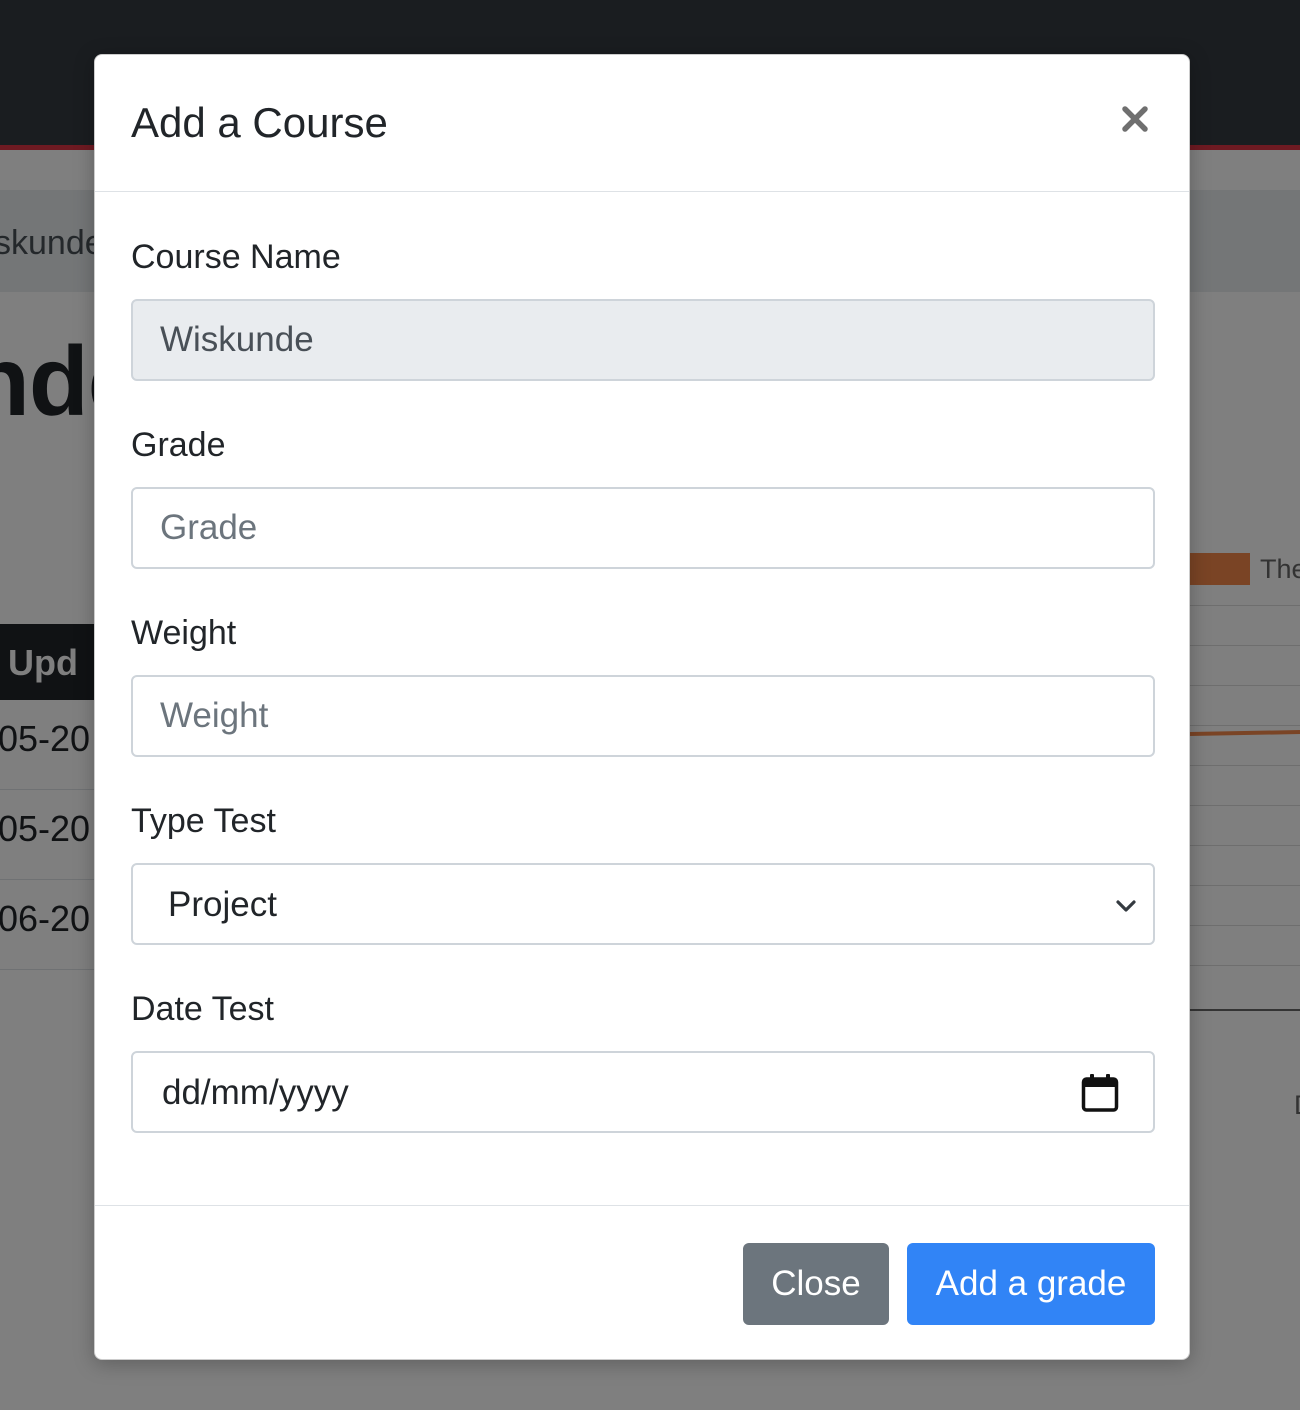  What do you see at coordinates (255, 1092) in the screenshot?
I see `date-test-placeholder: dd/mm/yyyy` at bounding box center [255, 1092].